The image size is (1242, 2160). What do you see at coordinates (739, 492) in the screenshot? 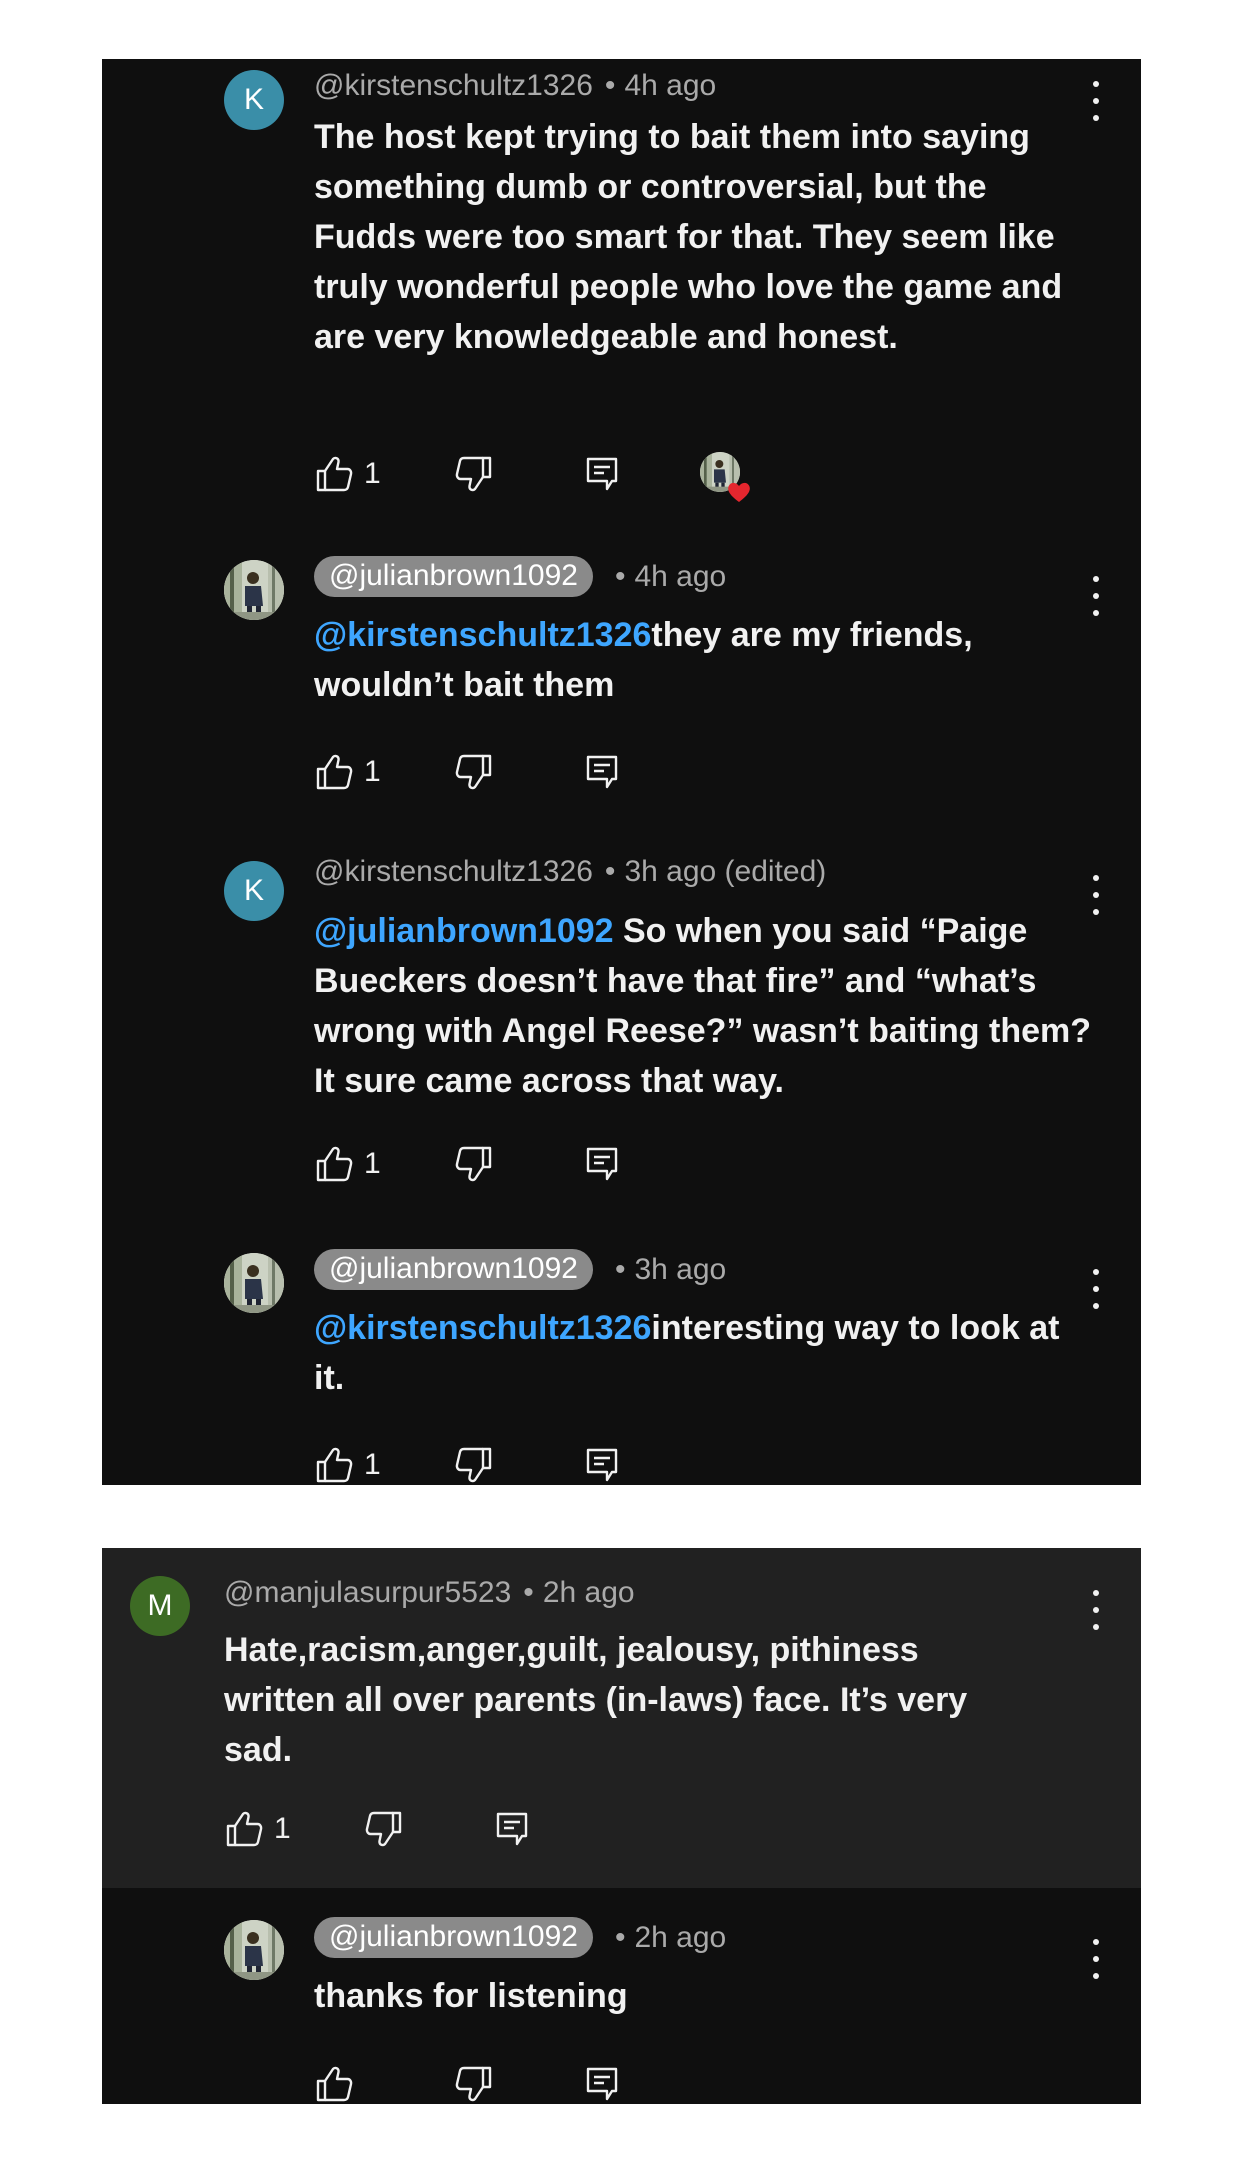
I see `creator-heart-icon` at bounding box center [739, 492].